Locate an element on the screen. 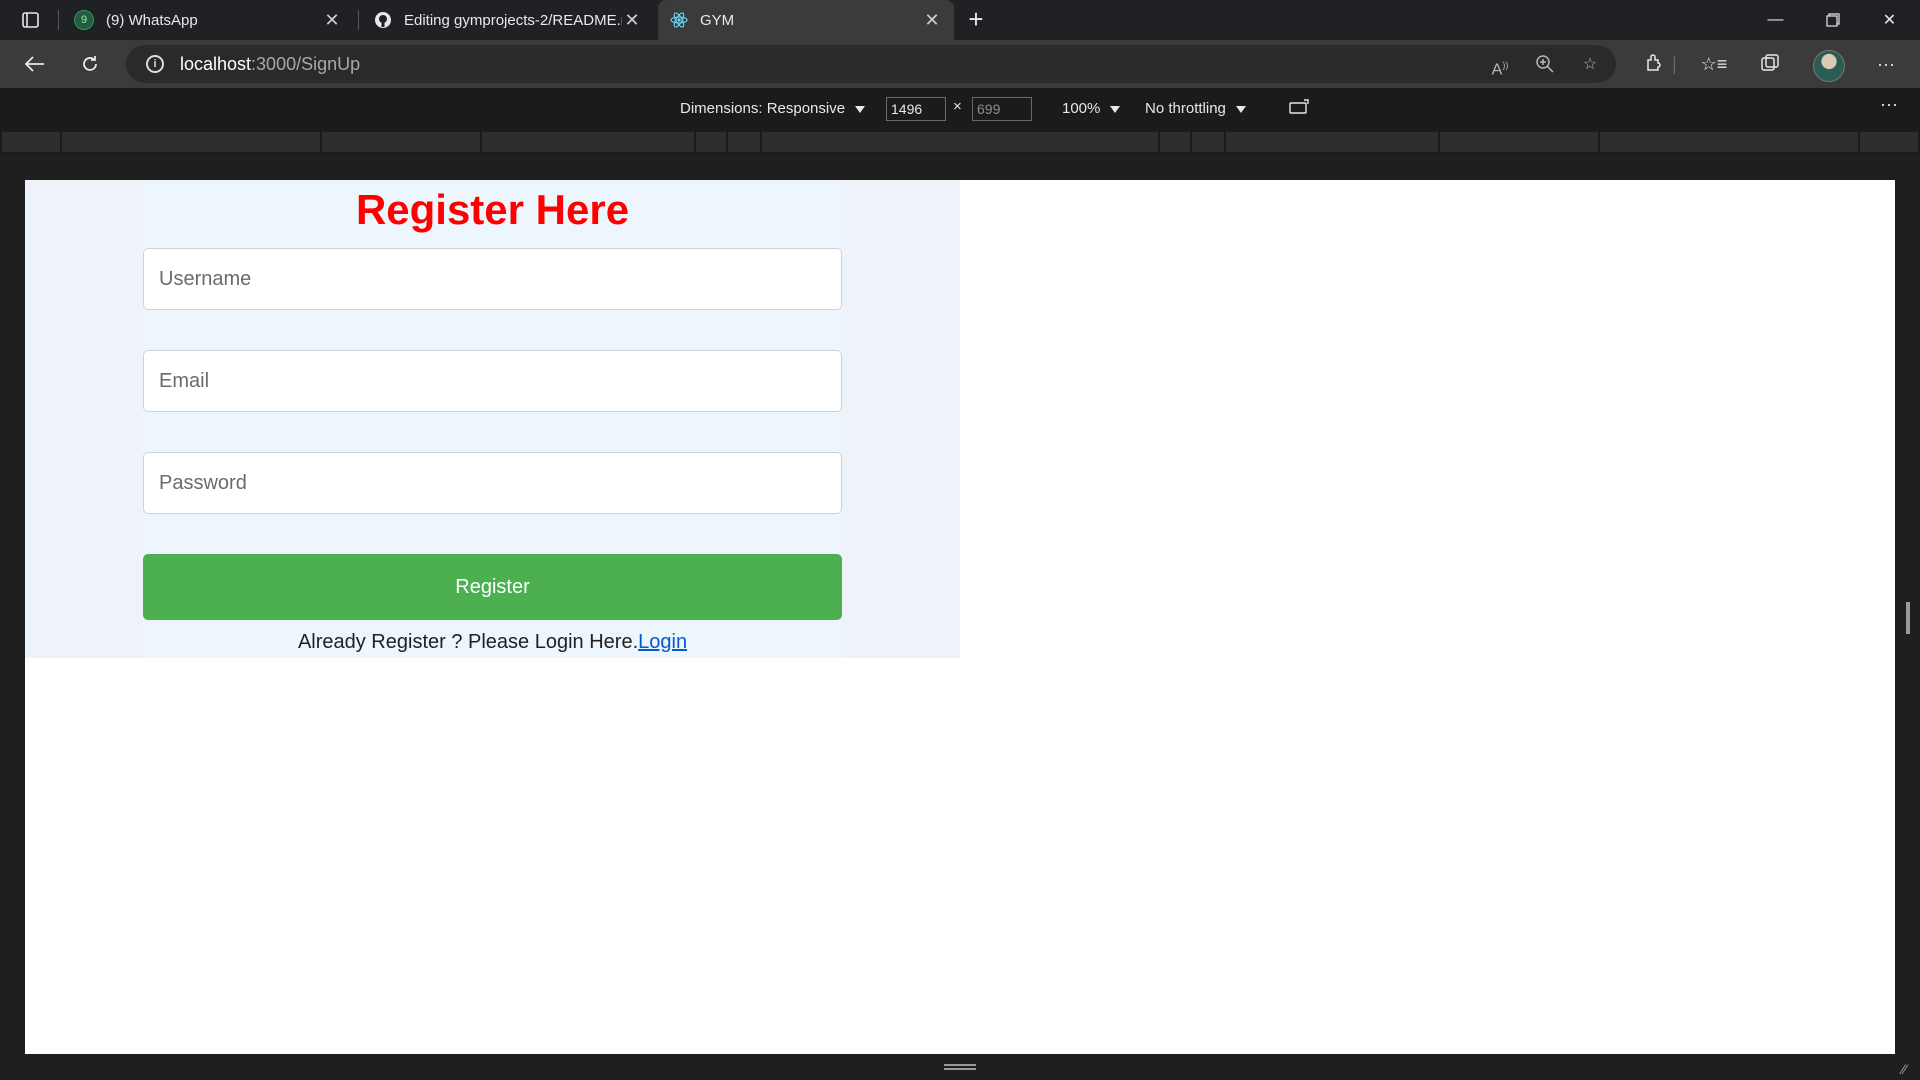 Image resolution: width=1920 pixels, height=1080 pixels. read-aloud-icon: A)) is located at coordinates (1500, 66).